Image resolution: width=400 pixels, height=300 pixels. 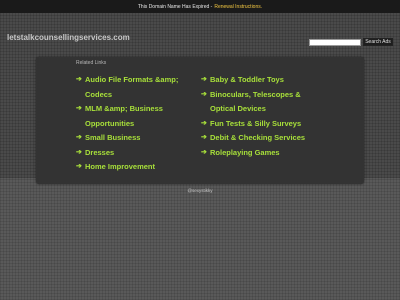 I want to click on link-text: Fun Tests & Silly Surveys, so click(x=256, y=123).